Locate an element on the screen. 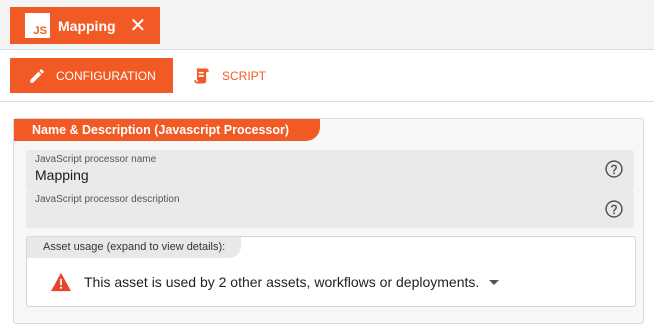 This screenshot has width=654, height=332. processor-name-value: Mapping is located at coordinates (62, 175).